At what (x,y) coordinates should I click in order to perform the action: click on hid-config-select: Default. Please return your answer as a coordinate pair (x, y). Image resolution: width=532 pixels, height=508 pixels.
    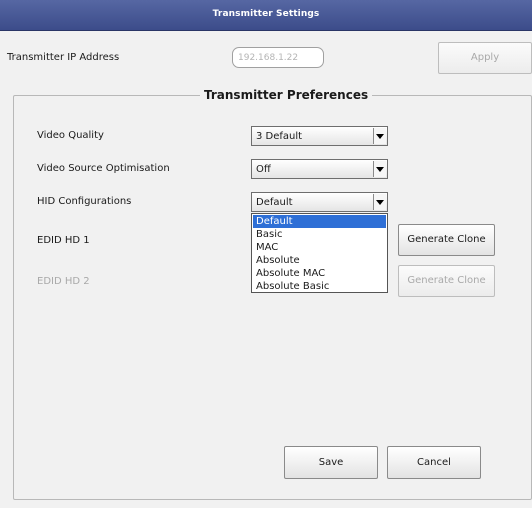
    Looking at the image, I should click on (319, 202).